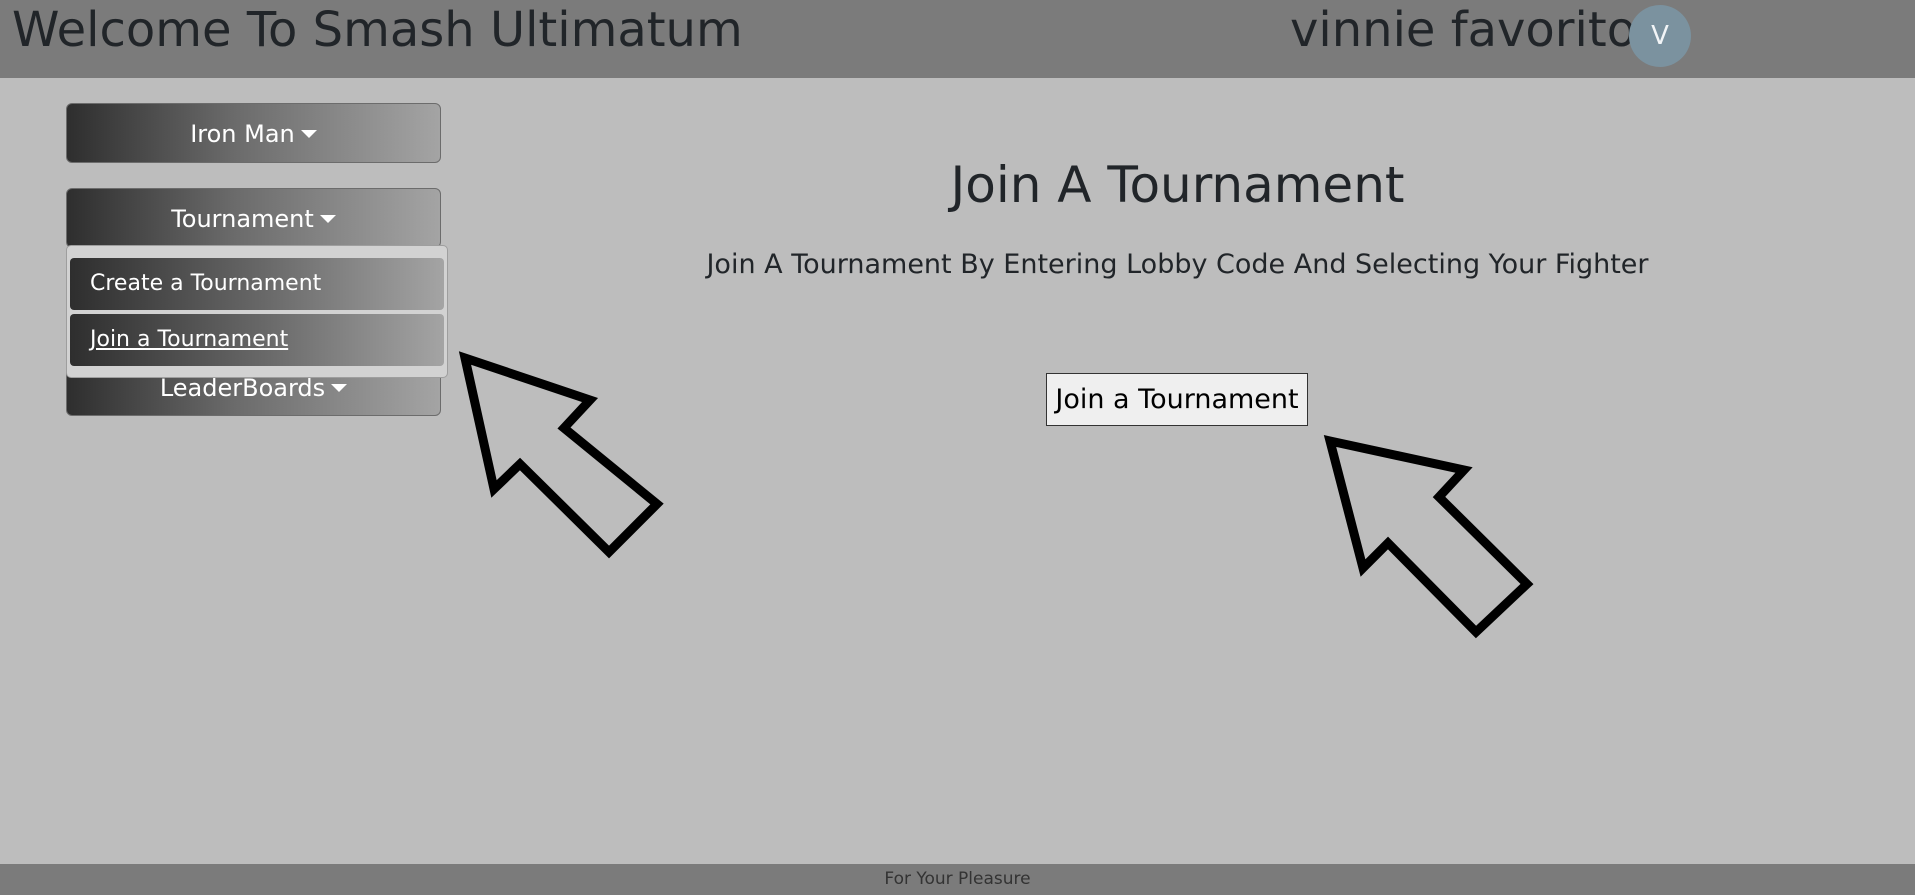  Describe the element at coordinates (1177, 185) in the screenshot. I see `page-title: Join A Tournament` at that location.